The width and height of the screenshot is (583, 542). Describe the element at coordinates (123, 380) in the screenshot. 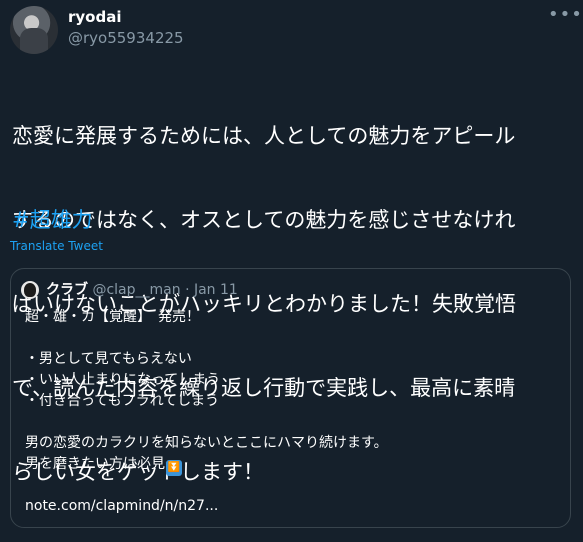

I see `quoted-line: ・いい人止まりになってしまう` at that location.